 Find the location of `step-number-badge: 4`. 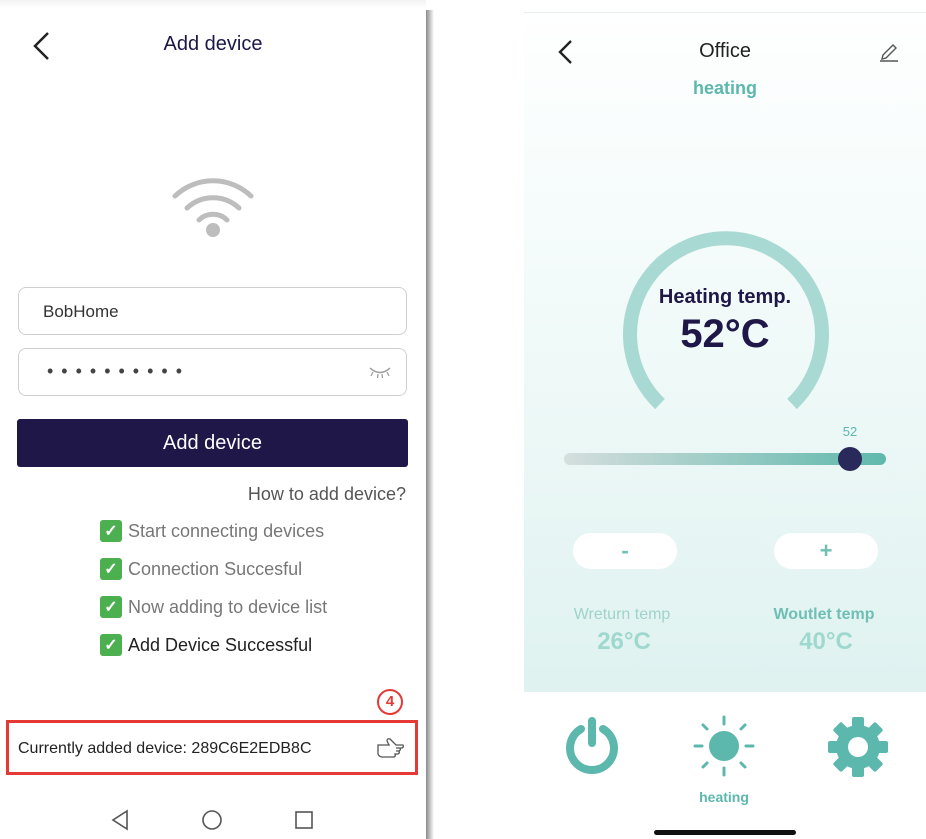

step-number-badge: 4 is located at coordinates (390, 702).